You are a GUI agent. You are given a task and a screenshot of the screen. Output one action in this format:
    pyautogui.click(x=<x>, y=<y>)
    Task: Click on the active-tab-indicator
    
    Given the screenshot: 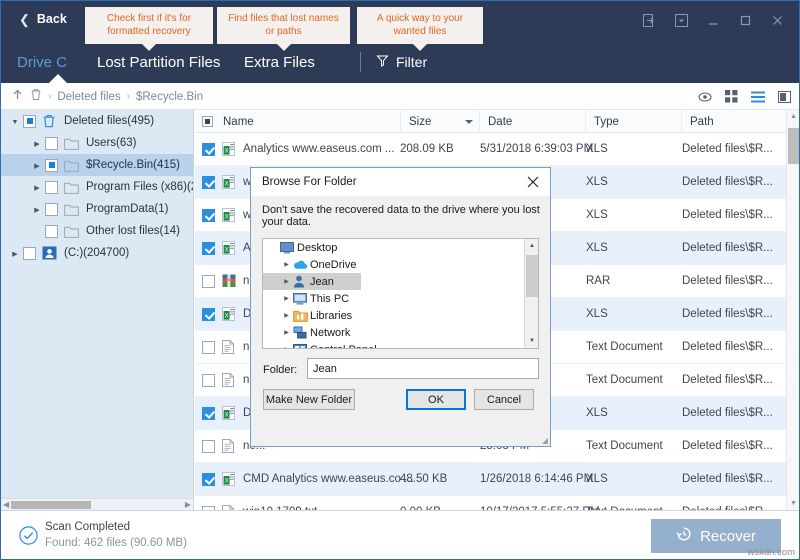 What is the action you would take?
    pyautogui.click(x=58, y=78)
    